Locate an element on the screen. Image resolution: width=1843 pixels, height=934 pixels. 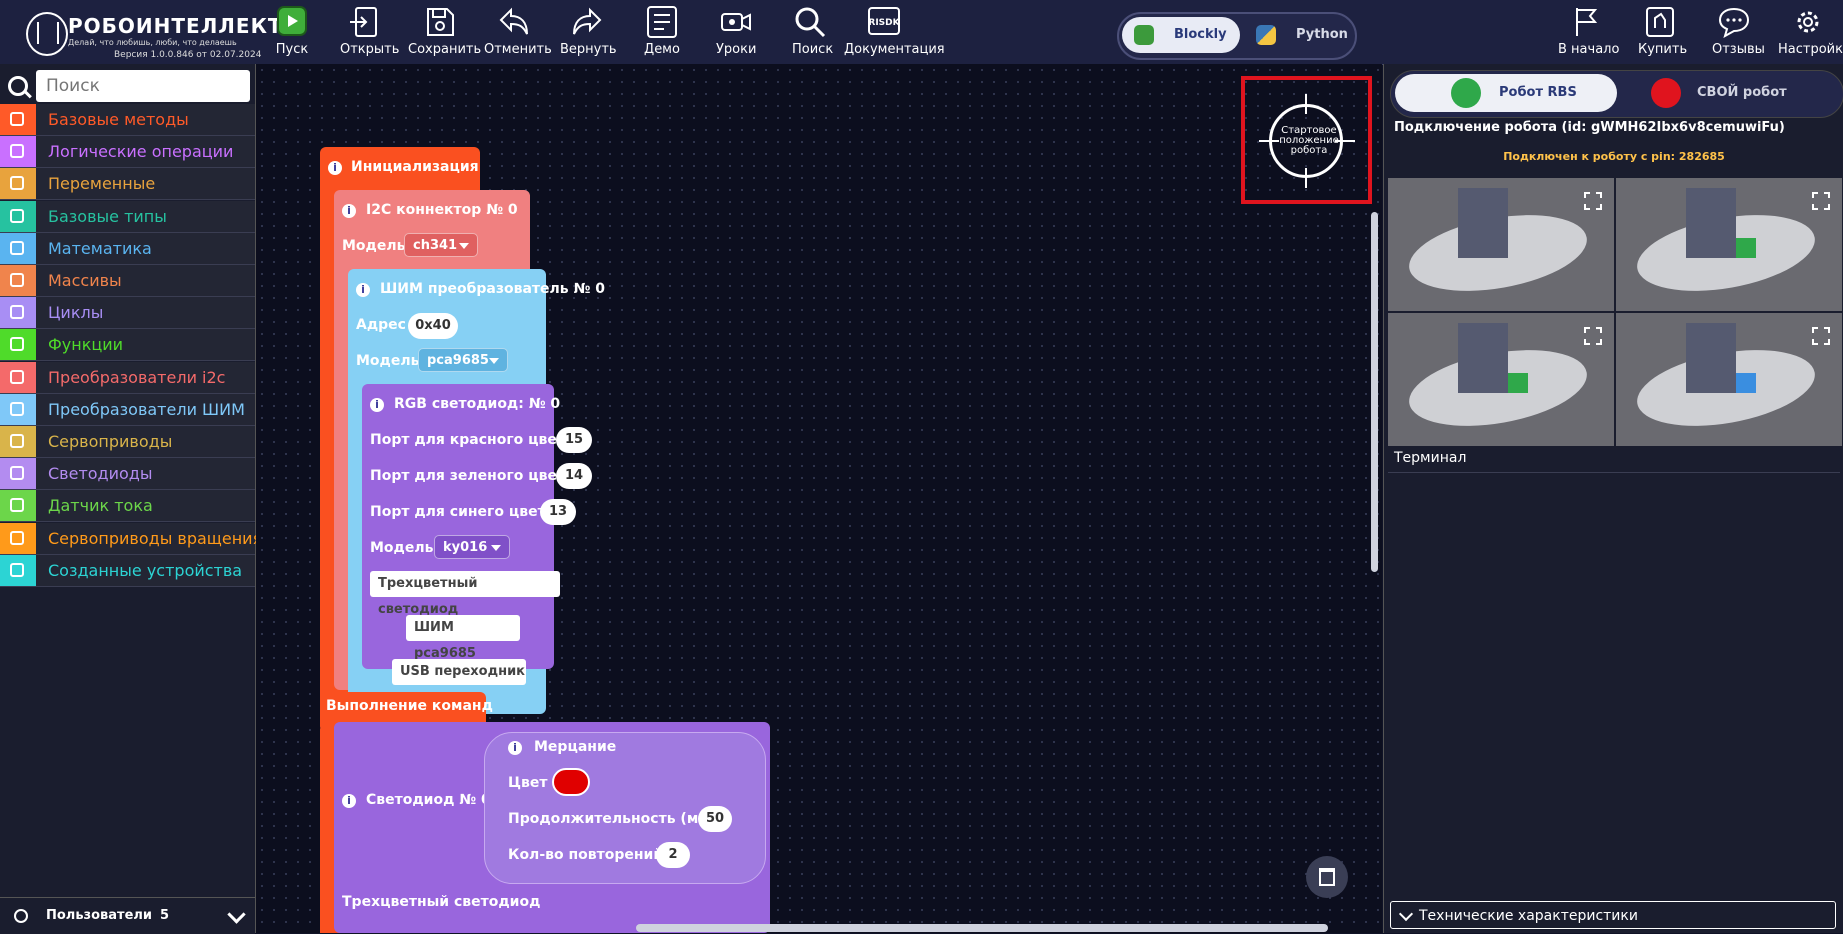
redo-button: Вернуть is located at coordinates (588, 33).